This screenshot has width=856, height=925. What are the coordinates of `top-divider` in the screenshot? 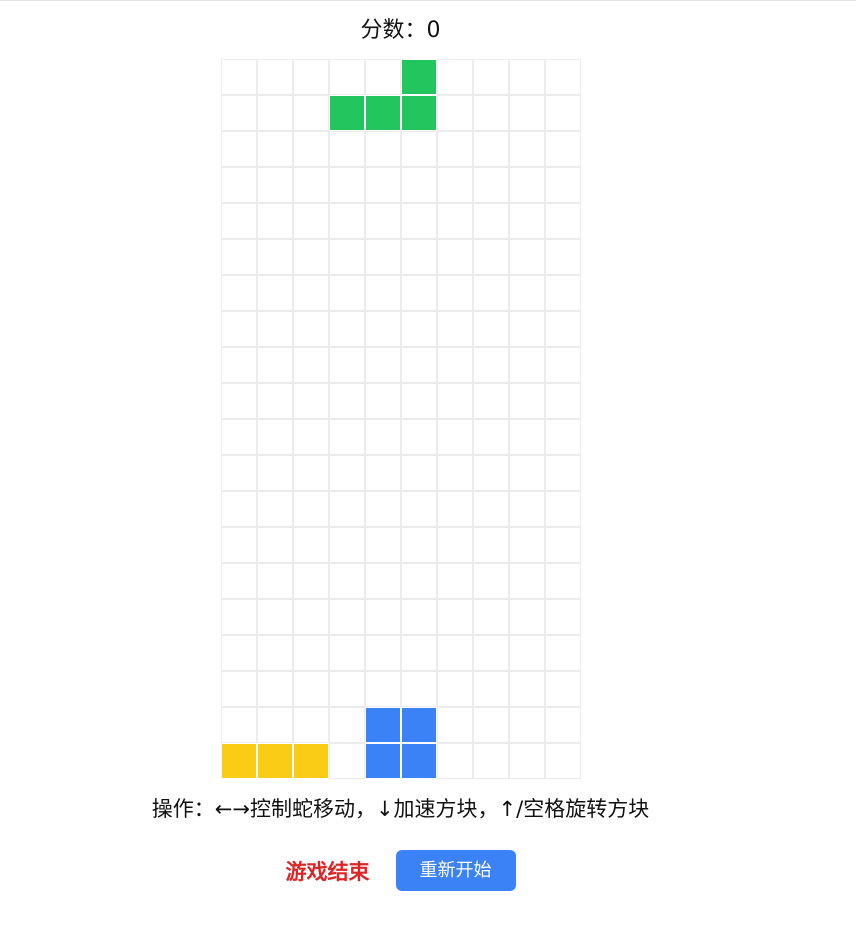 It's located at (428, 0).